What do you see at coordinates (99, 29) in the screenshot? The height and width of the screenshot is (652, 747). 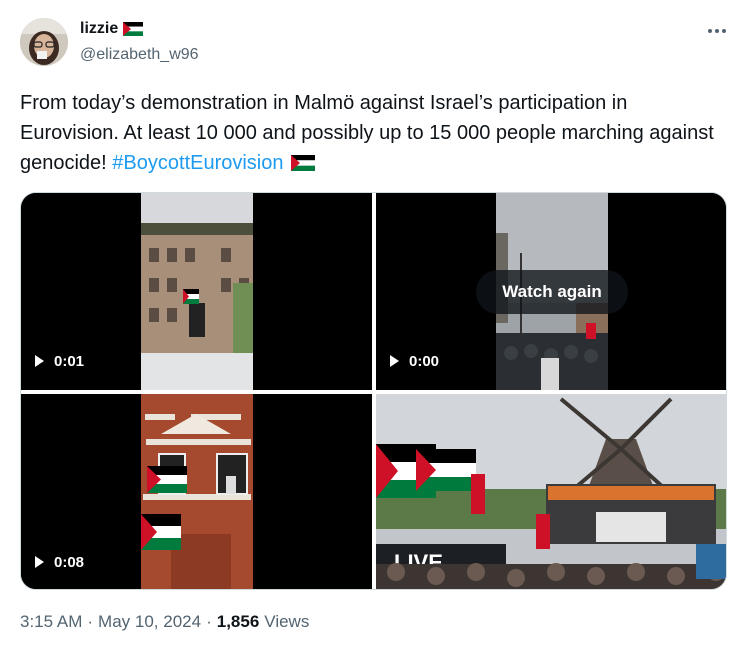 I see `display-name: lizzie` at bounding box center [99, 29].